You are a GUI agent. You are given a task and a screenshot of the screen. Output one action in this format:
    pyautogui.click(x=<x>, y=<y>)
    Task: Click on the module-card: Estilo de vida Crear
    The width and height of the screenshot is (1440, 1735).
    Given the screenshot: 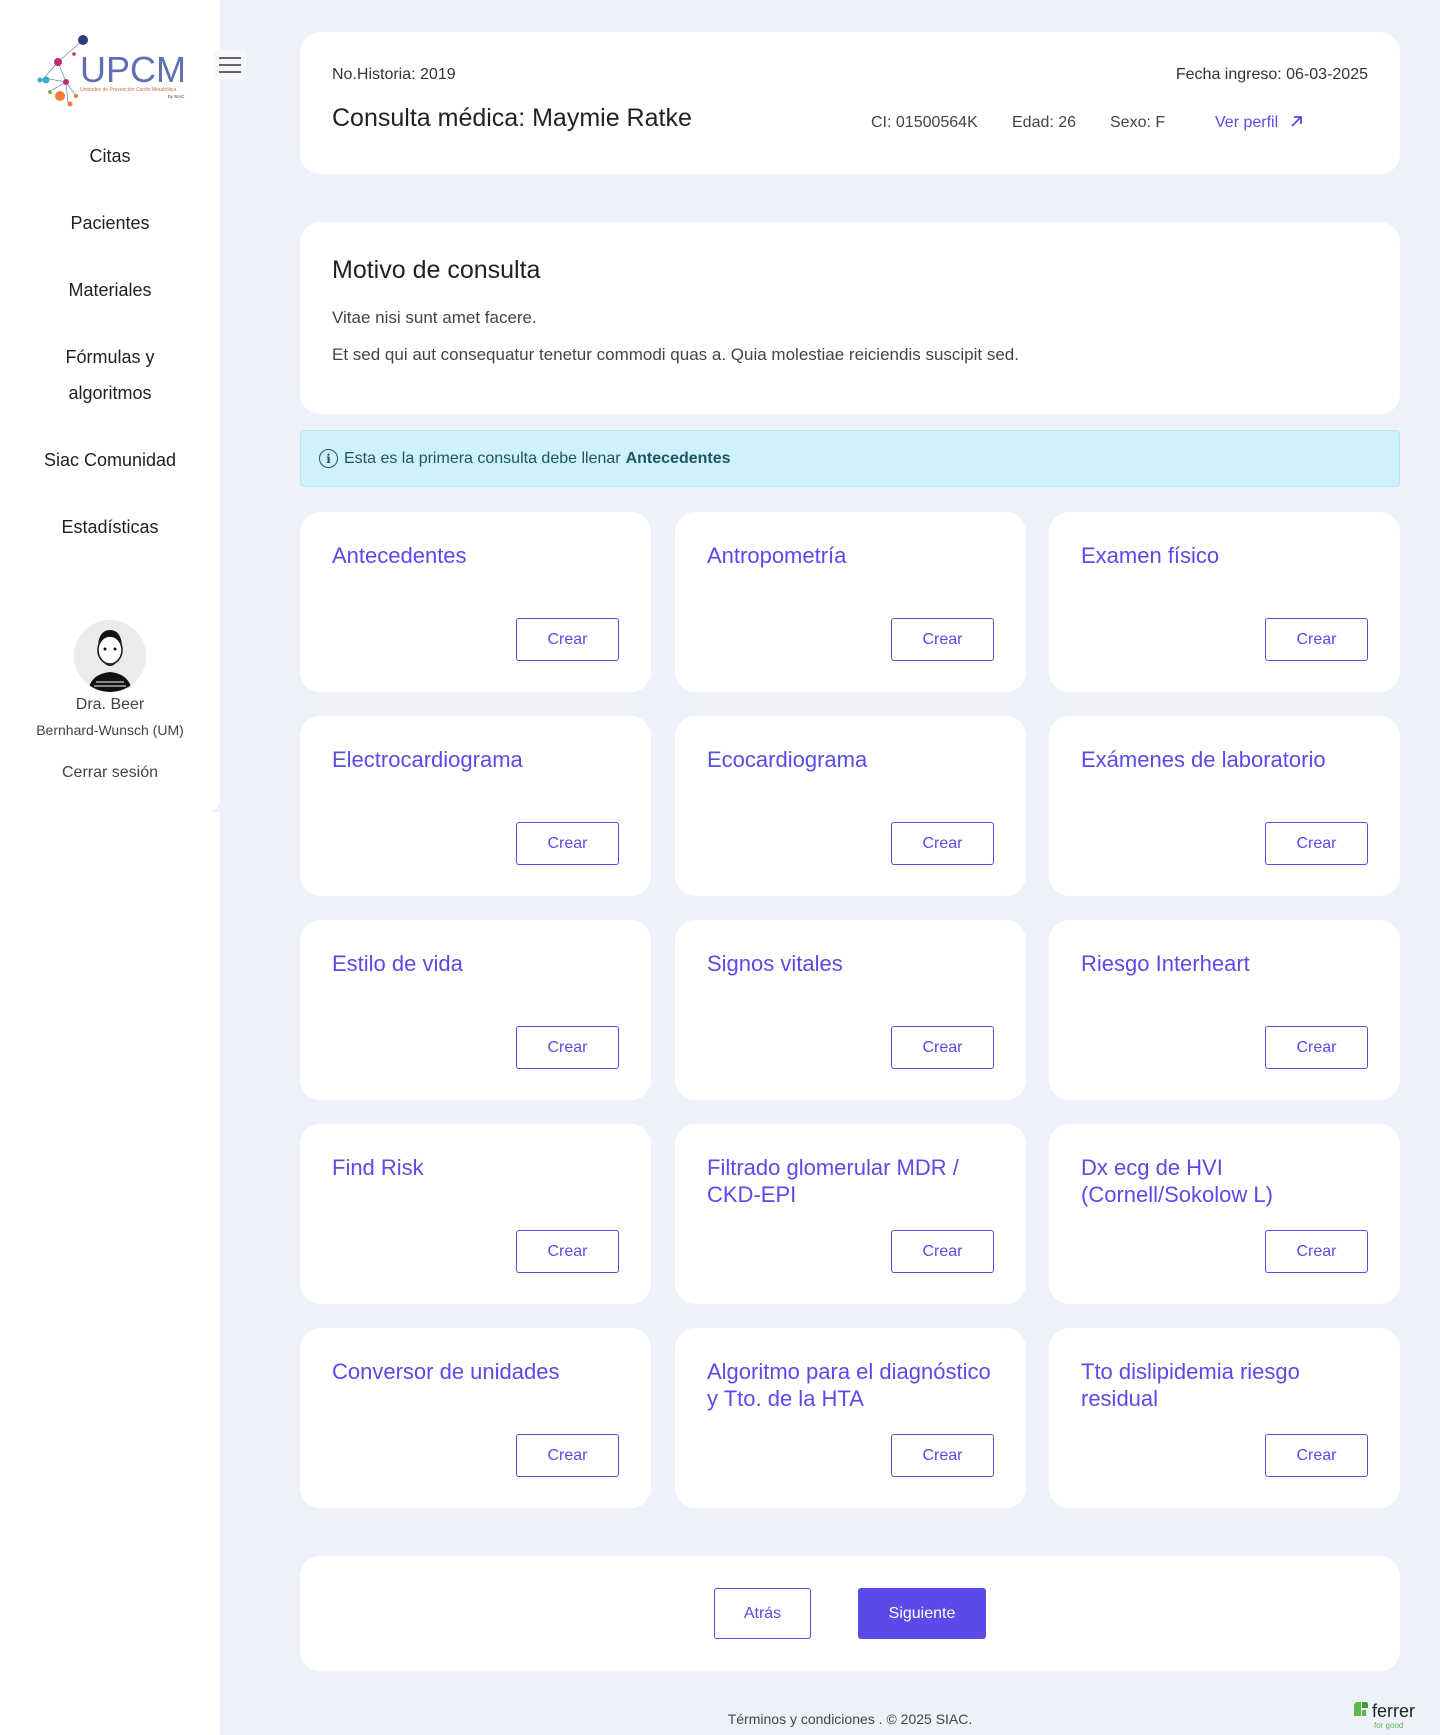 What is the action you would take?
    pyautogui.click(x=475, y=1010)
    